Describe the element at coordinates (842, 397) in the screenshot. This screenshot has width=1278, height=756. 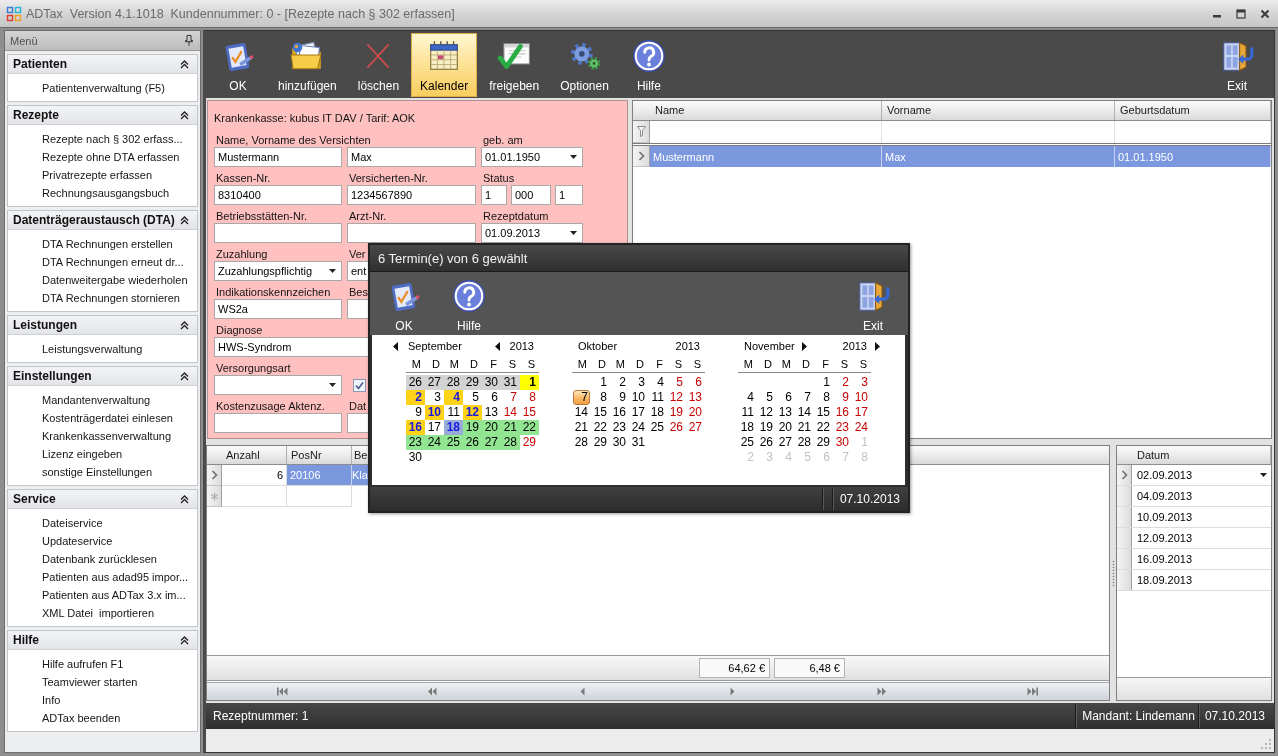
I see `calendar-day: 9` at that location.